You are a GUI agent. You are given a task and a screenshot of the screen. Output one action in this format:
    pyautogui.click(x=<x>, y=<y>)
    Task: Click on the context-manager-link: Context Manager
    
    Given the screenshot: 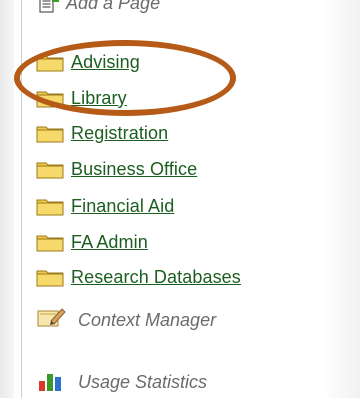 What is the action you would take?
    pyautogui.click(x=126, y=320)
    